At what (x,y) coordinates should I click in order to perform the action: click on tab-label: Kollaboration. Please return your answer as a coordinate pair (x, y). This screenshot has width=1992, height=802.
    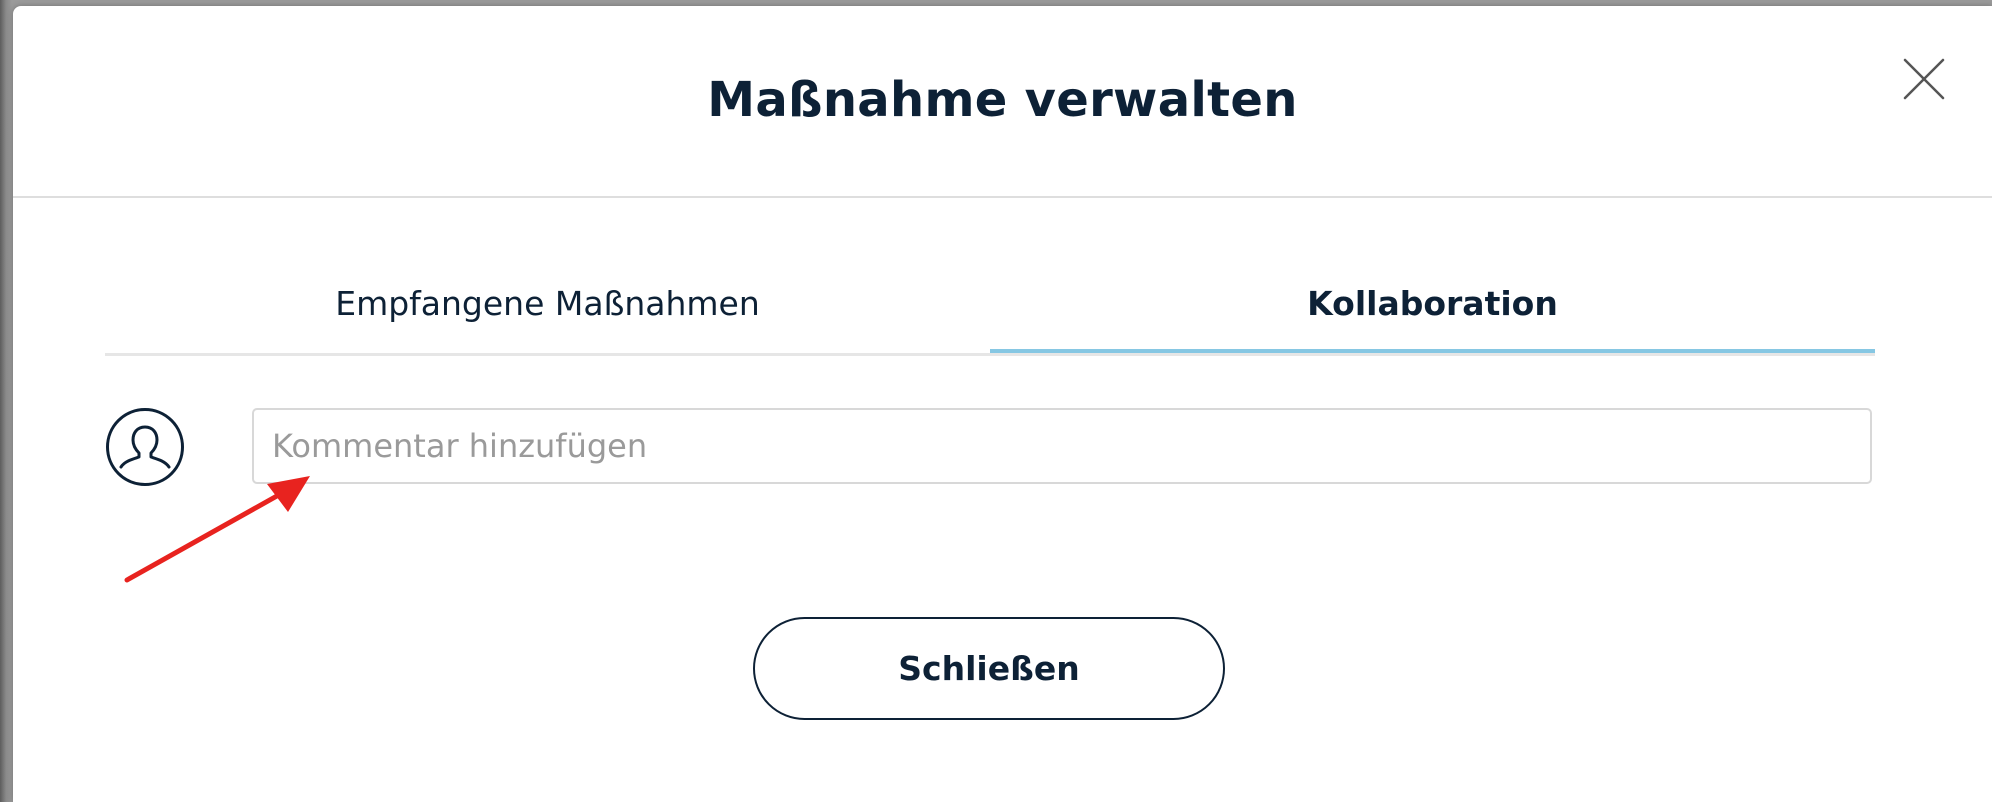
    Looking at the image, I should click on (1432, 303).